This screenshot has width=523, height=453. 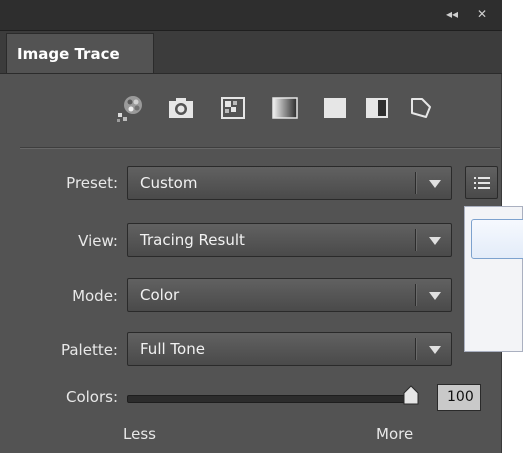 I want to click on black-and-white-icon, so click(x=335, y=108).